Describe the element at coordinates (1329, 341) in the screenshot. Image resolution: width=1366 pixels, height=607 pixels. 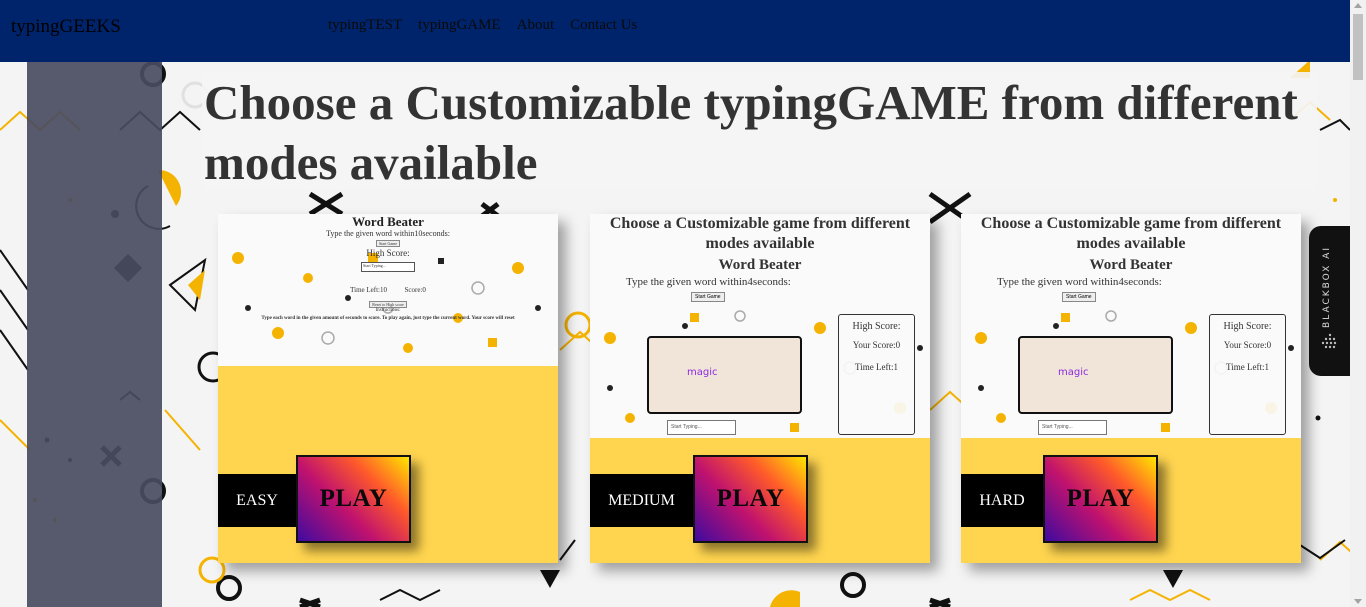
I see `blackbox-logo-icon` at that location.